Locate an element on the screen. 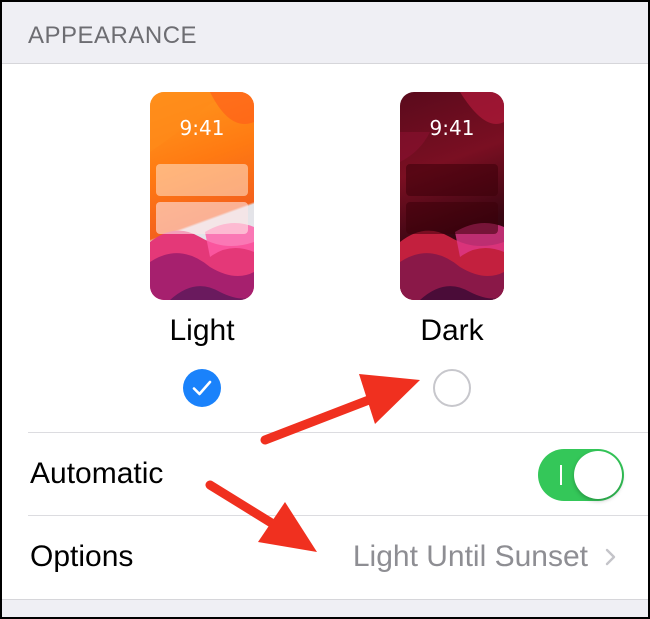  automatic-toggle is located at coordinates (581, 475).